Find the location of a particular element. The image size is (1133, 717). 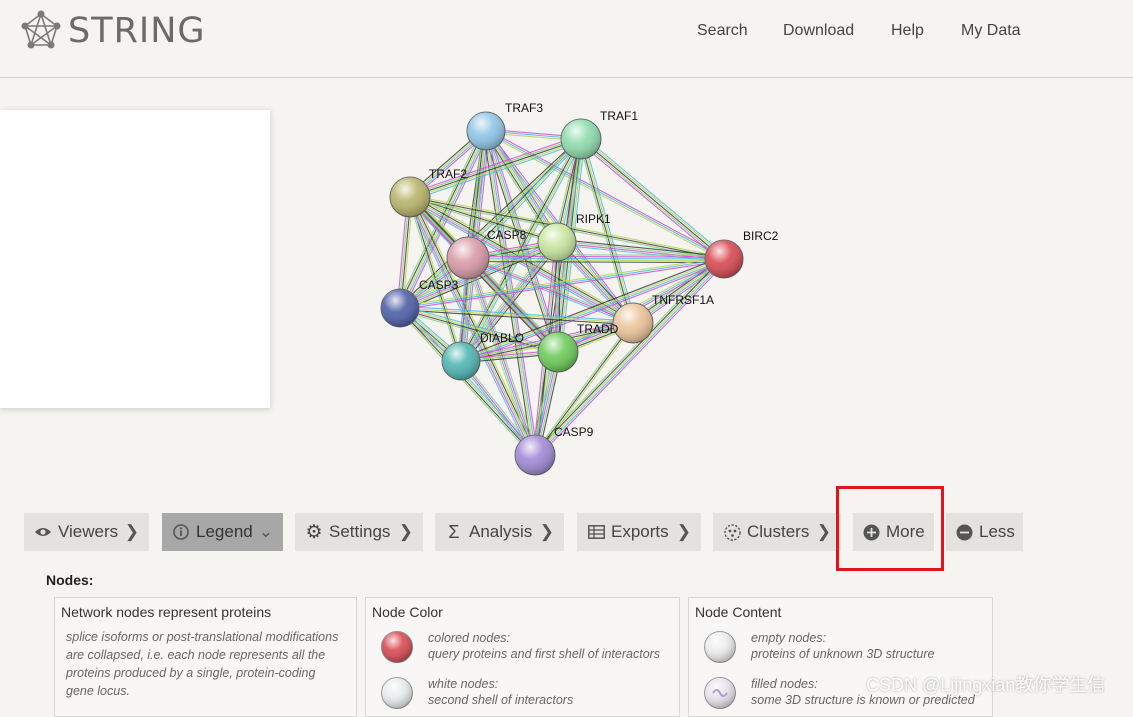

node-label-tnfrsf1a: TNFRSF1A is located at coordinates (683, 300).